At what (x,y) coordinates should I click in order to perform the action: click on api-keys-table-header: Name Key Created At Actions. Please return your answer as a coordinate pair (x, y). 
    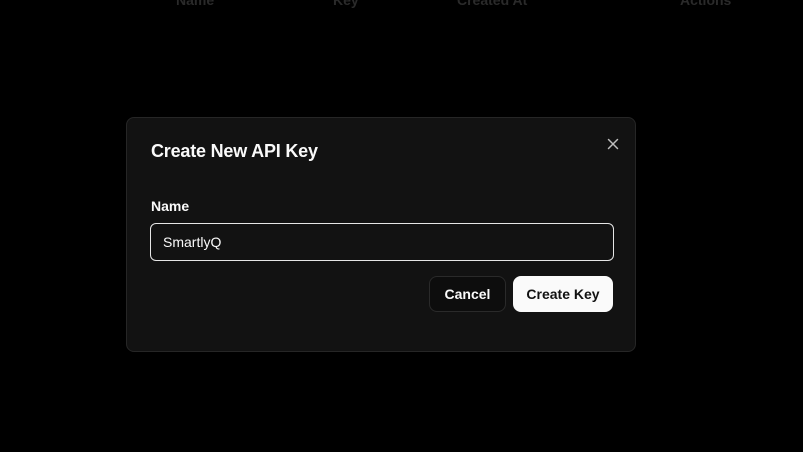
    Looking at the image, I should click on (401, 6).